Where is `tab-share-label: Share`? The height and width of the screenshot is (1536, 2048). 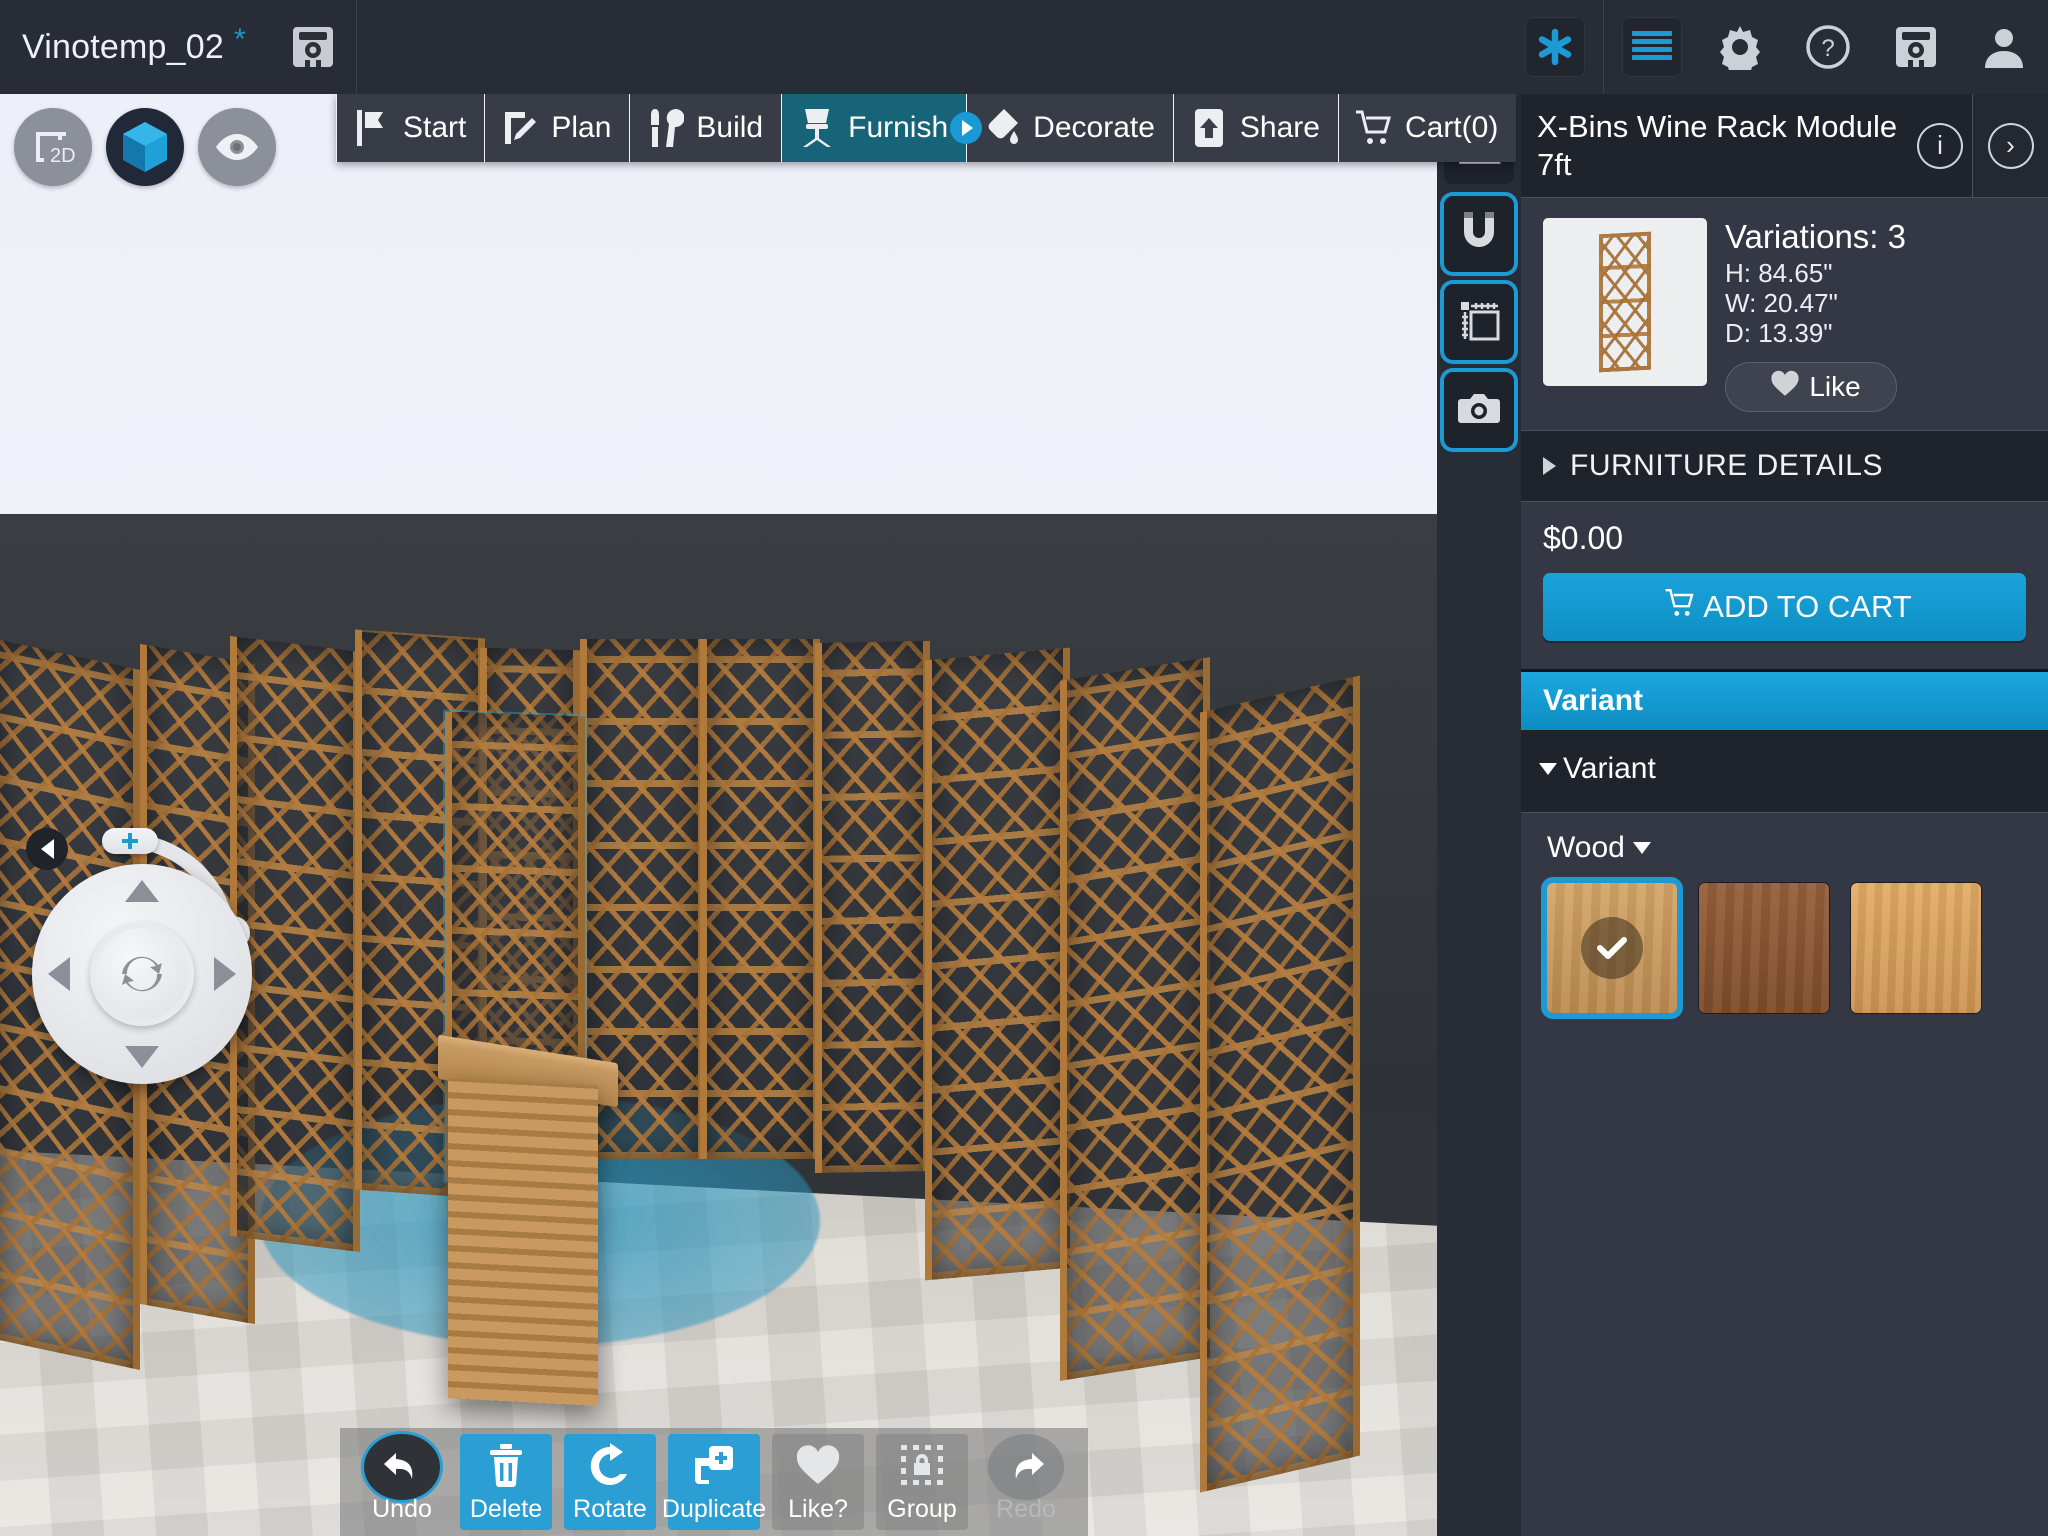 tab-share-label: Share is located at coordinates (1279, 127).